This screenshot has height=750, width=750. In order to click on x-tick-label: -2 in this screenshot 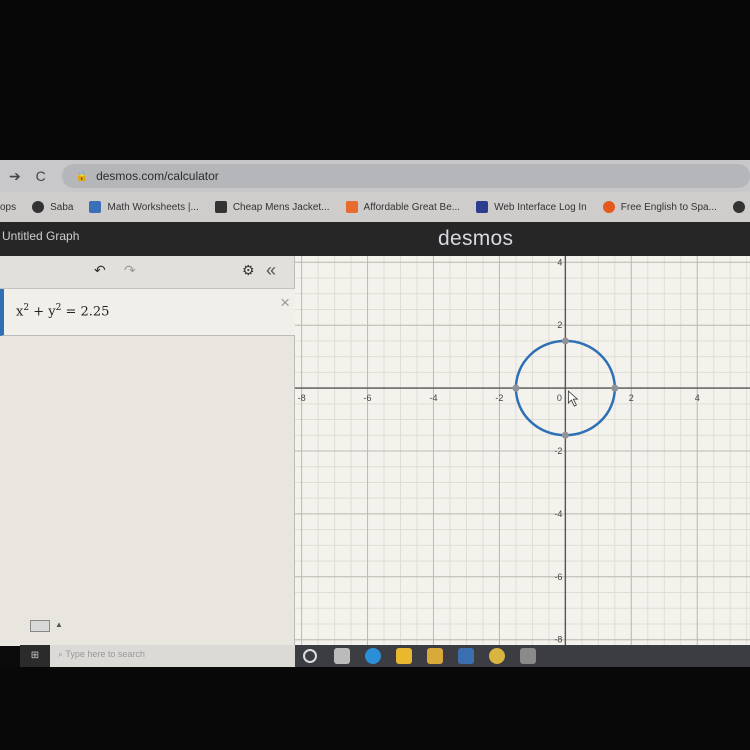, I will do `click(499, 398)`.